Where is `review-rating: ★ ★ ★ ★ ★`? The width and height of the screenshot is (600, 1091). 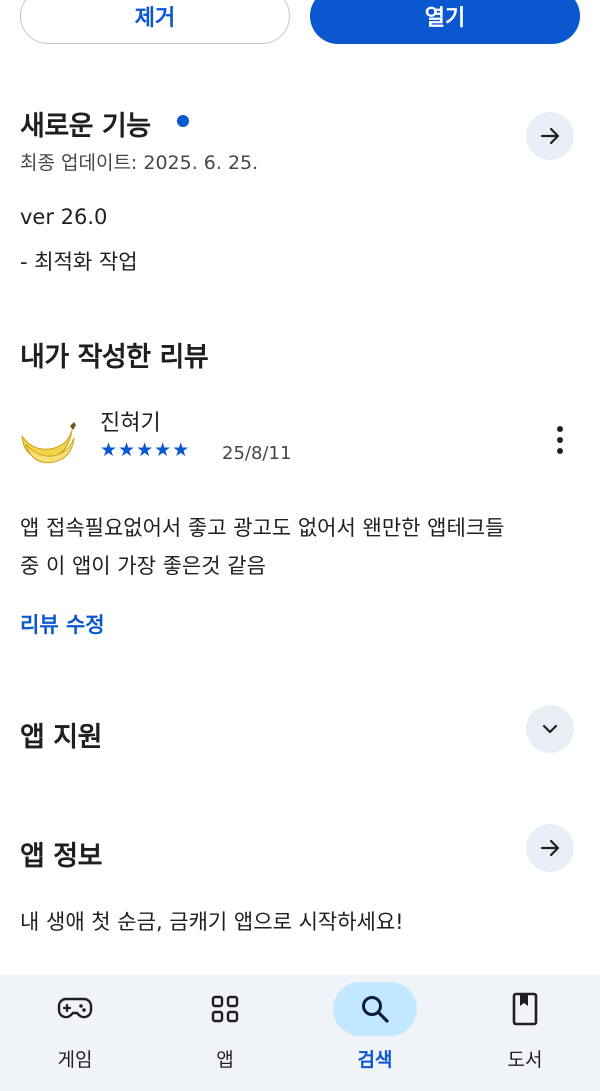 review-rating: ★ ★ ★ ★ ★ is located at coordinates (144, 450).